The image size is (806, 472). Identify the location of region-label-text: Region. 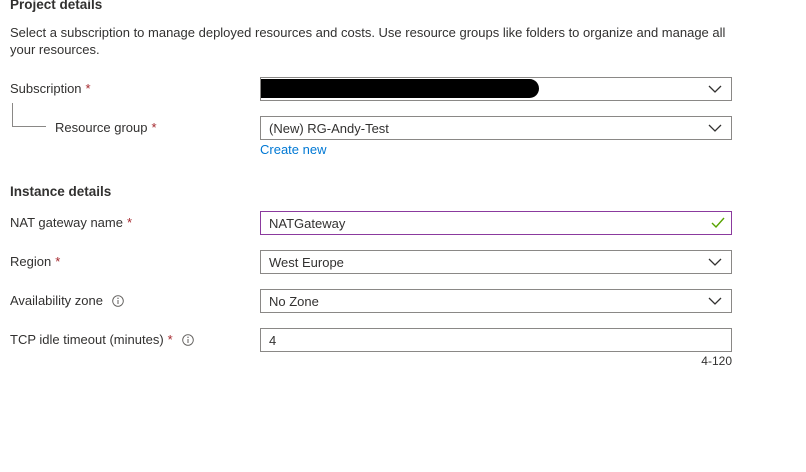
(31, 261).